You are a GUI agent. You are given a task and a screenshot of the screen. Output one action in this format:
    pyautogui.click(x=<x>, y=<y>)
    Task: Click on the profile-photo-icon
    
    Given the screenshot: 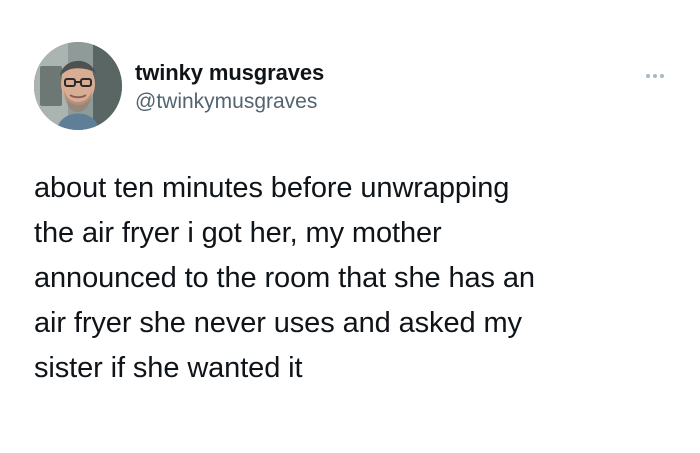 What is the action you would take?
    pyautogui.click(x=78, y=86)
    